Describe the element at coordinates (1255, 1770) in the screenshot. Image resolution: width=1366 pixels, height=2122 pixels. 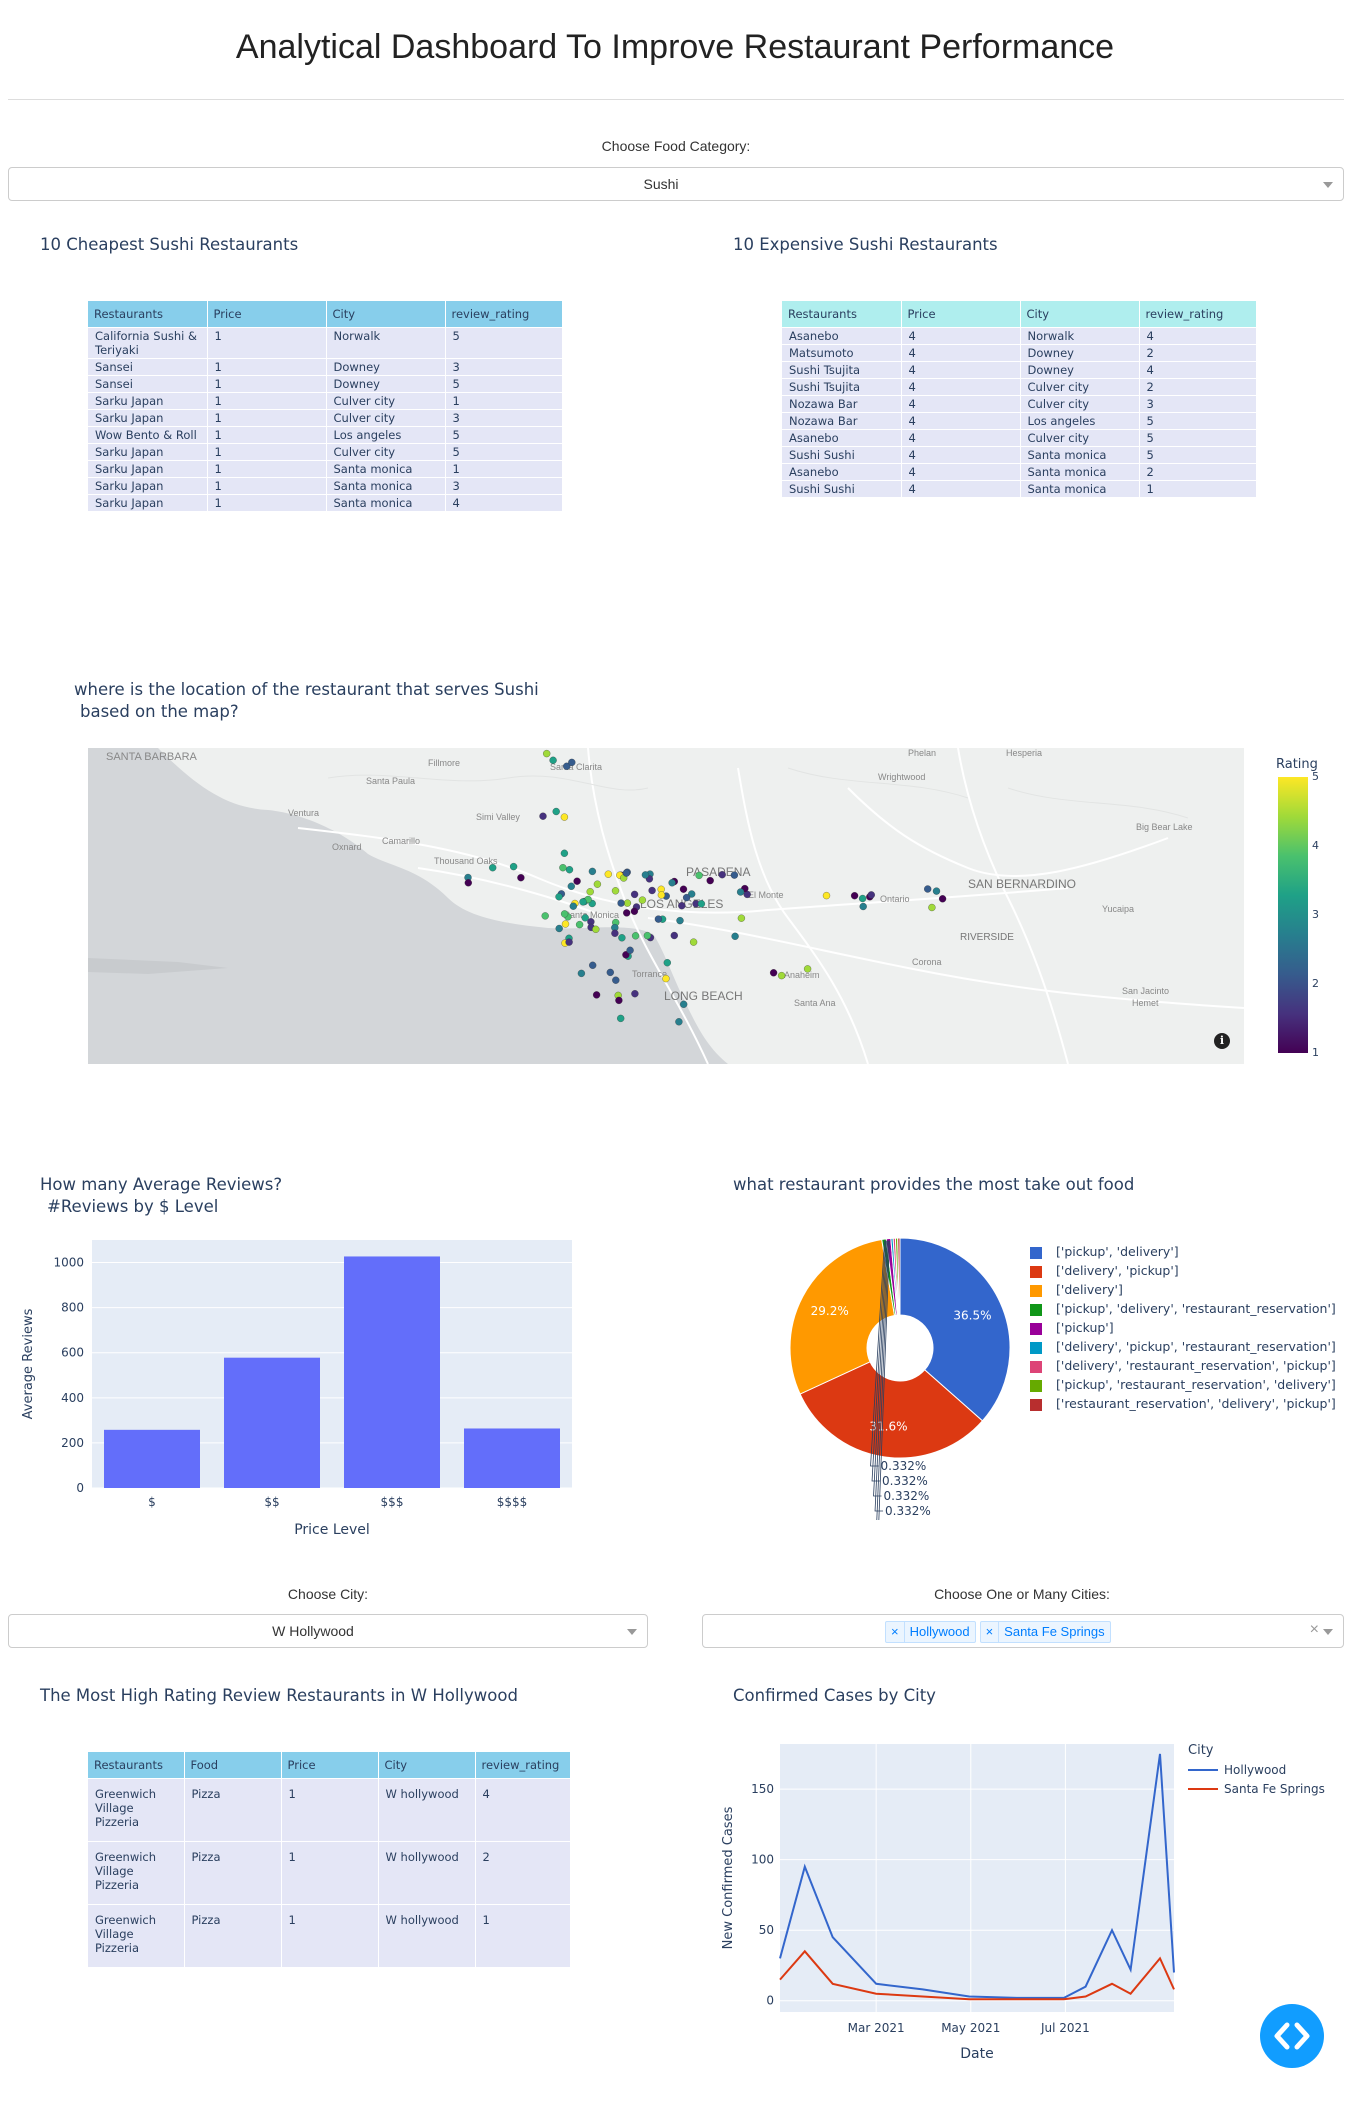
I see `legend-label: Hollywood` at that location.